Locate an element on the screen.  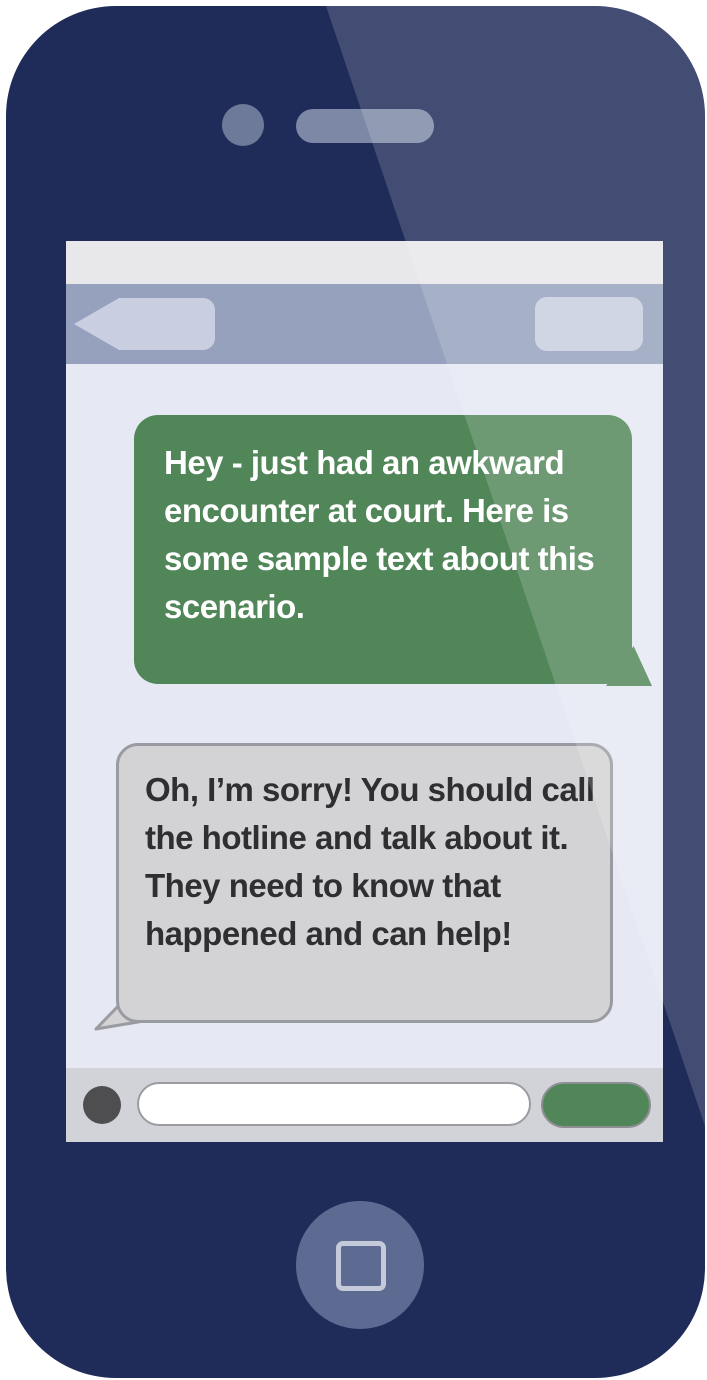
home-button is located at coordinates (360, 1265).